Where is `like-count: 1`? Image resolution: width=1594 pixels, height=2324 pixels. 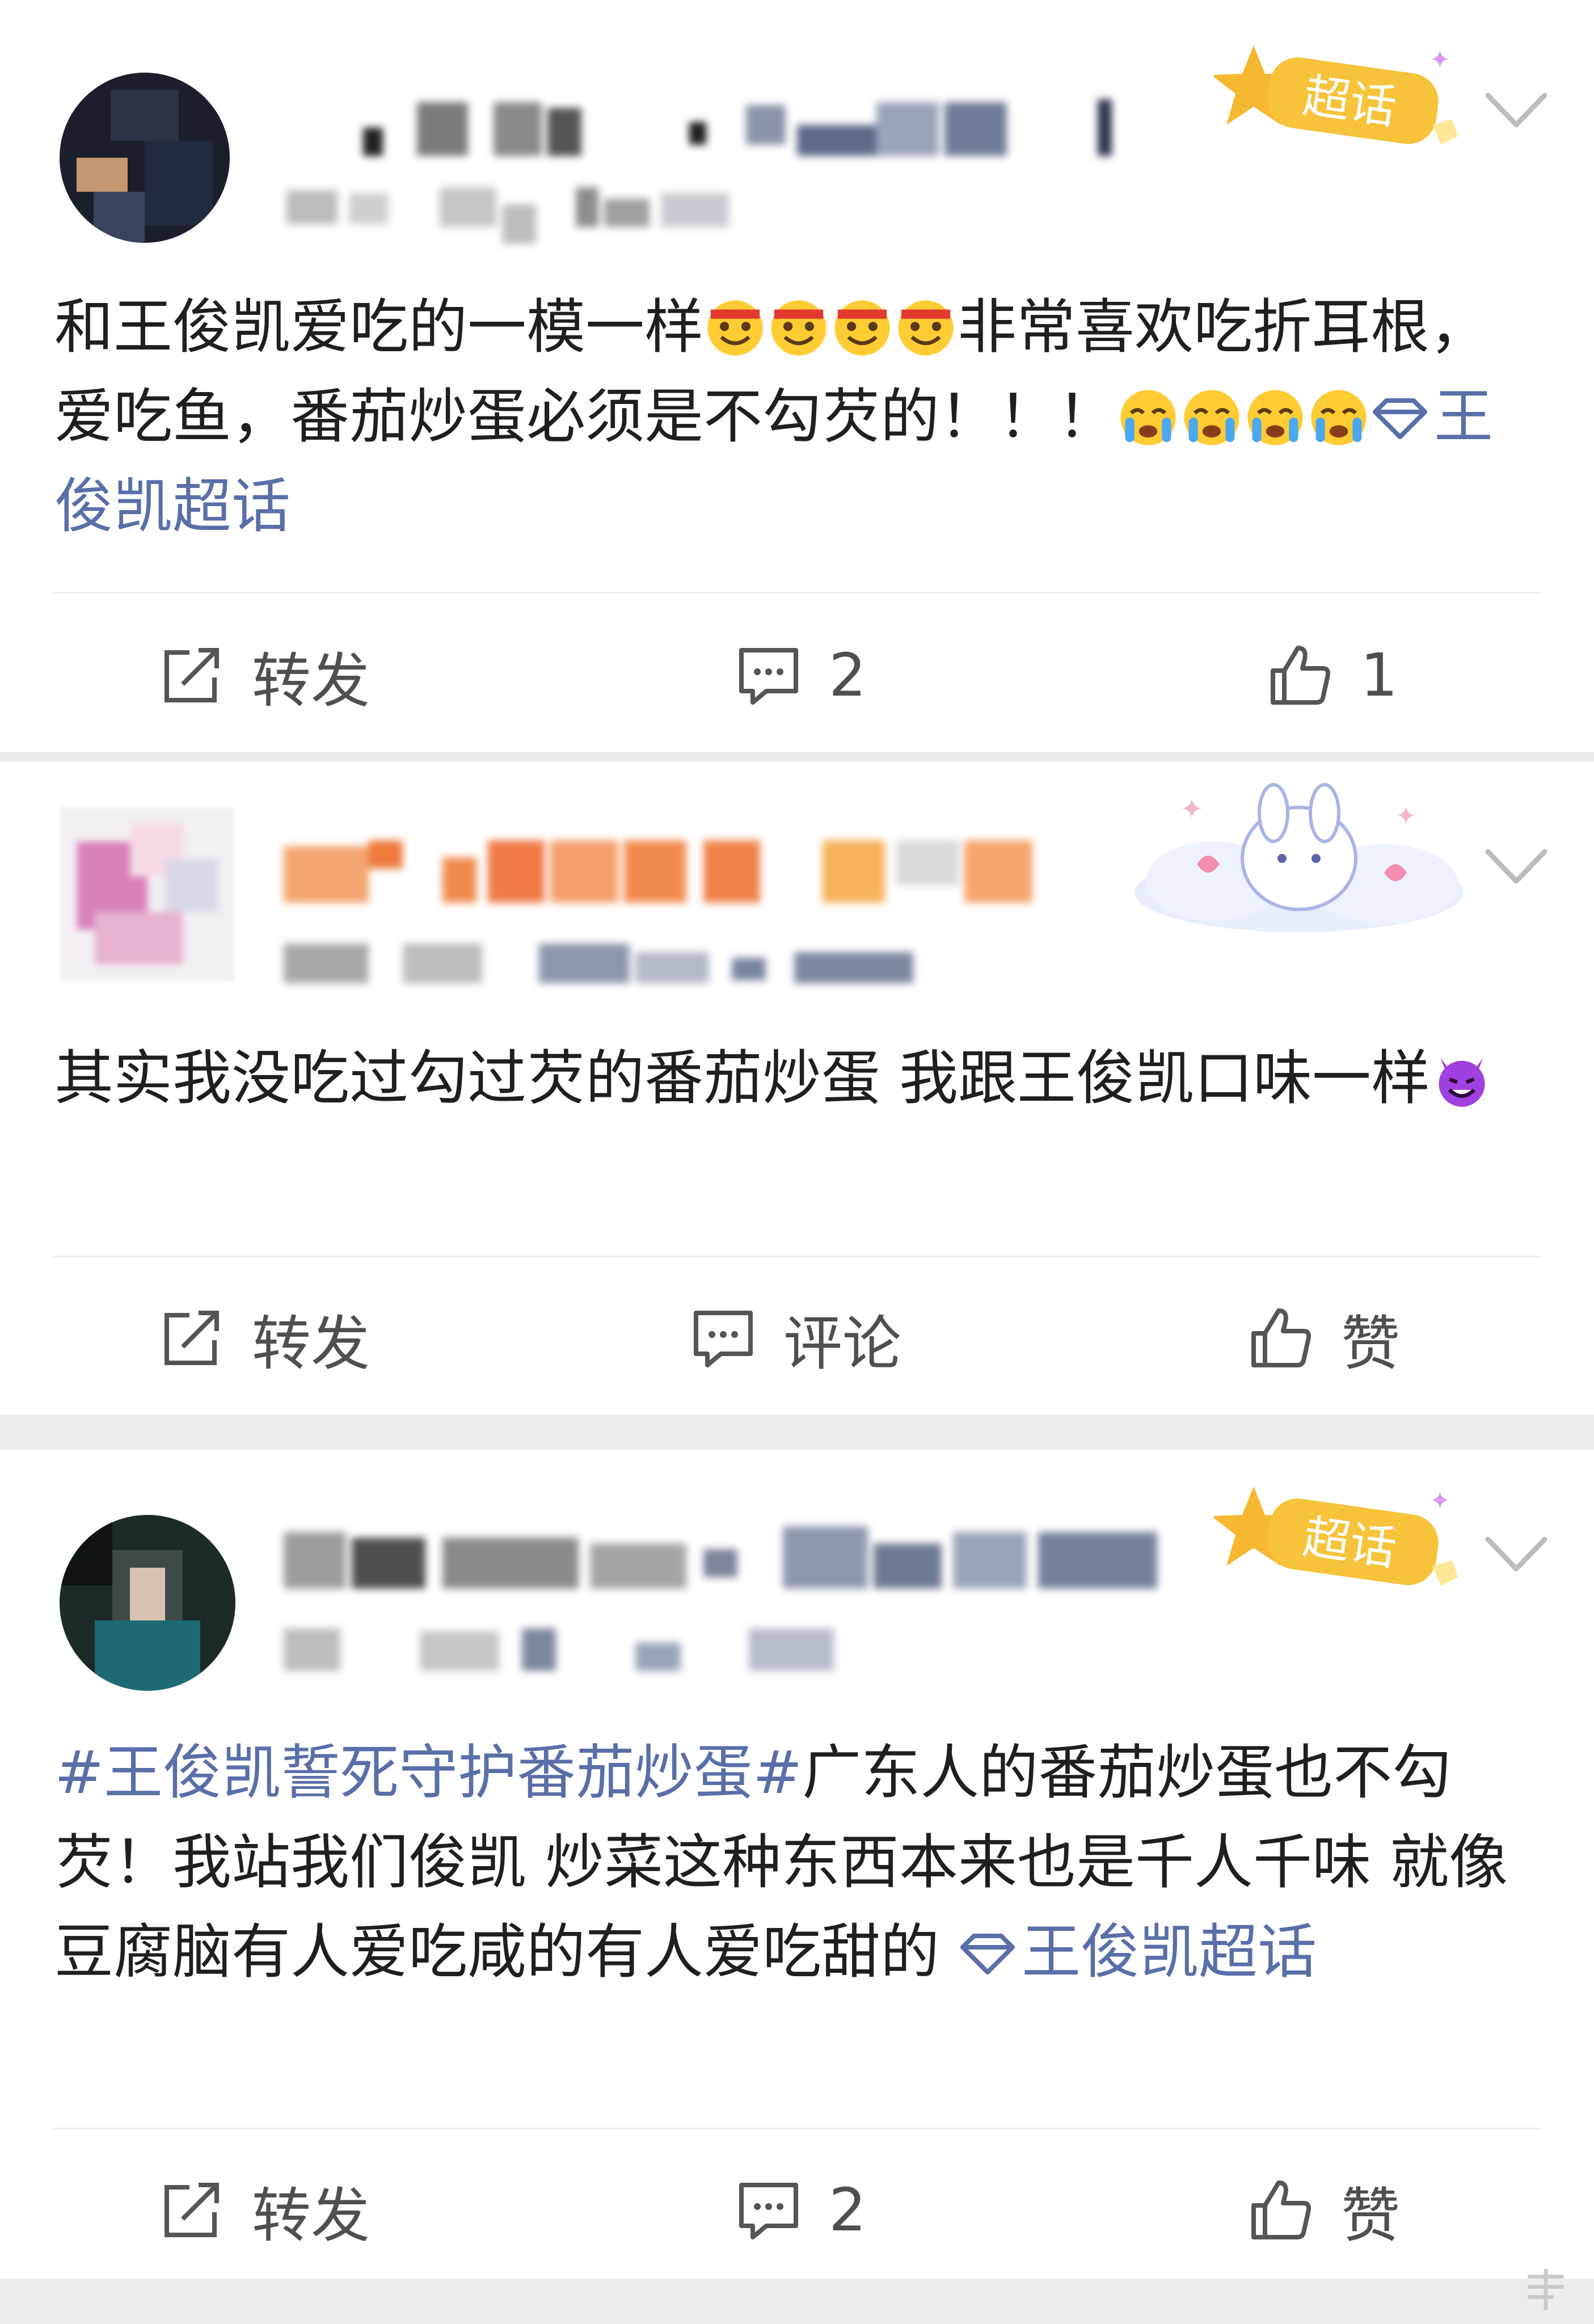
like-count: 1 is located at coordinates (1379, 675).